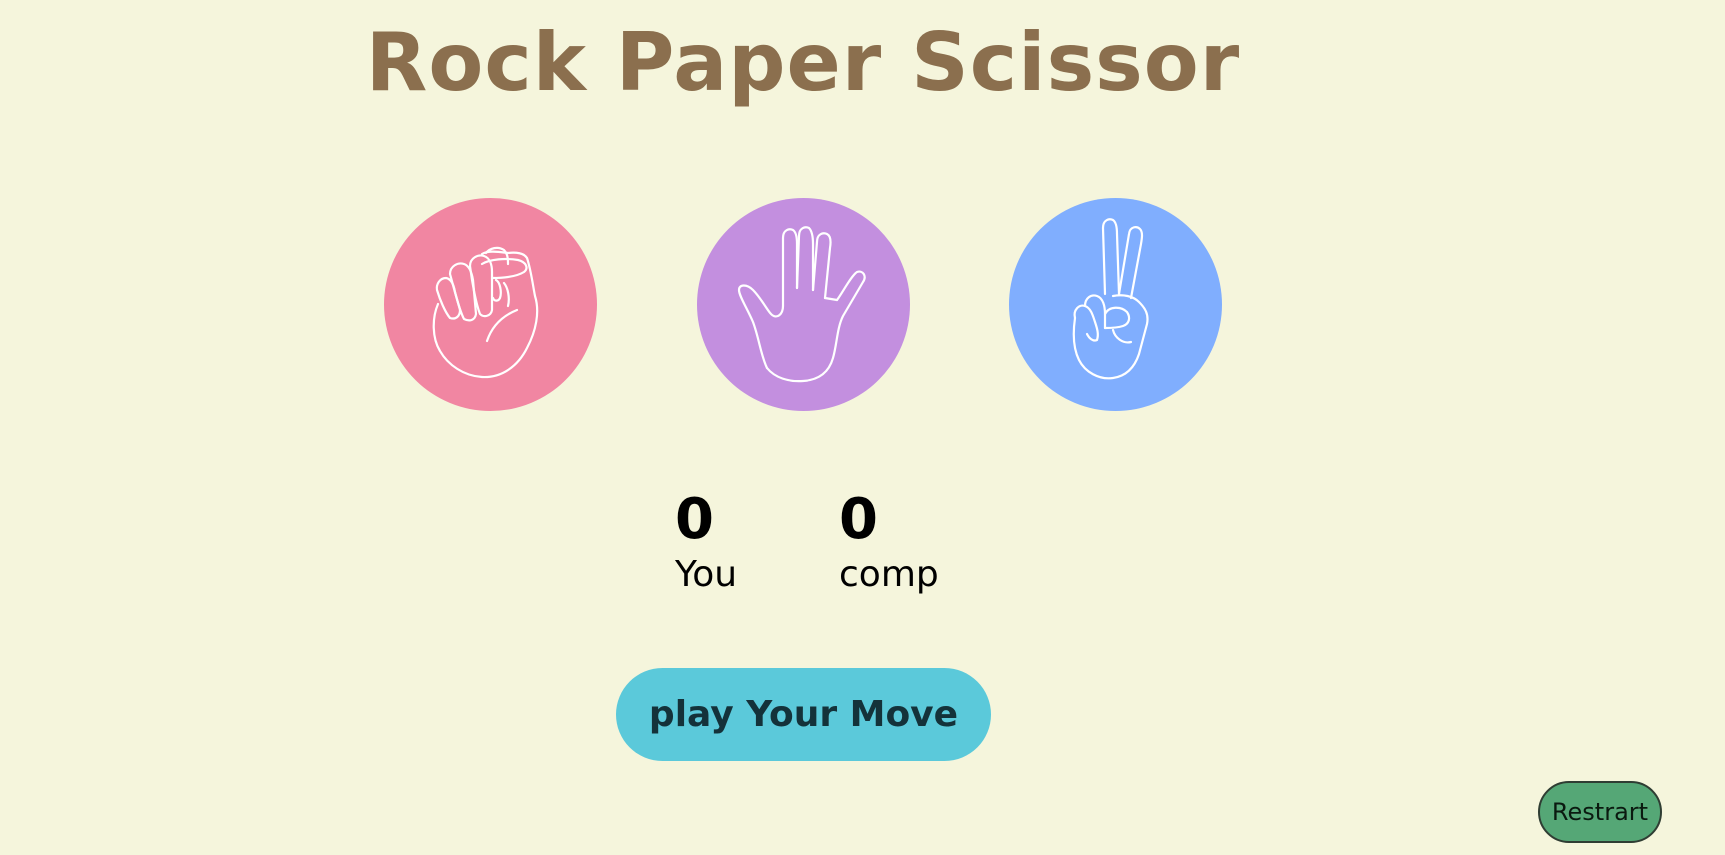 This screenshot has width=1725, height=855. I want to click on rock-choice, so click(490, 304).